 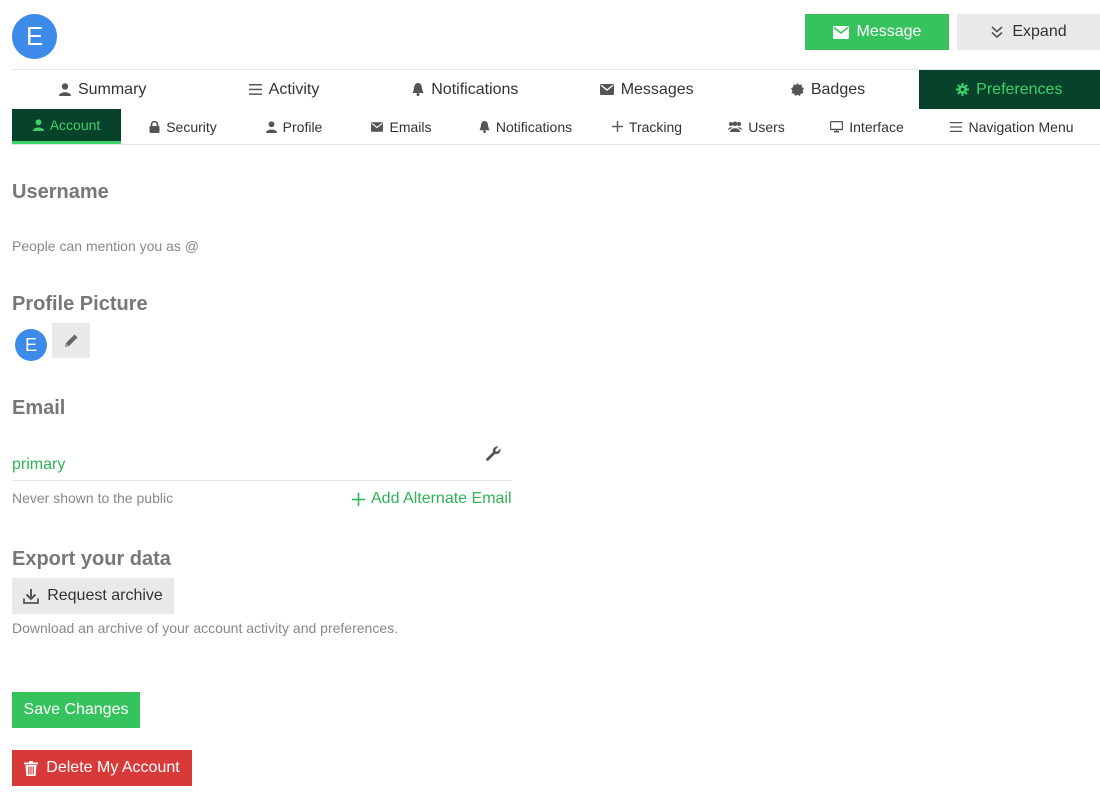 I want to click on trash-icon, so click(x=31, y=768).